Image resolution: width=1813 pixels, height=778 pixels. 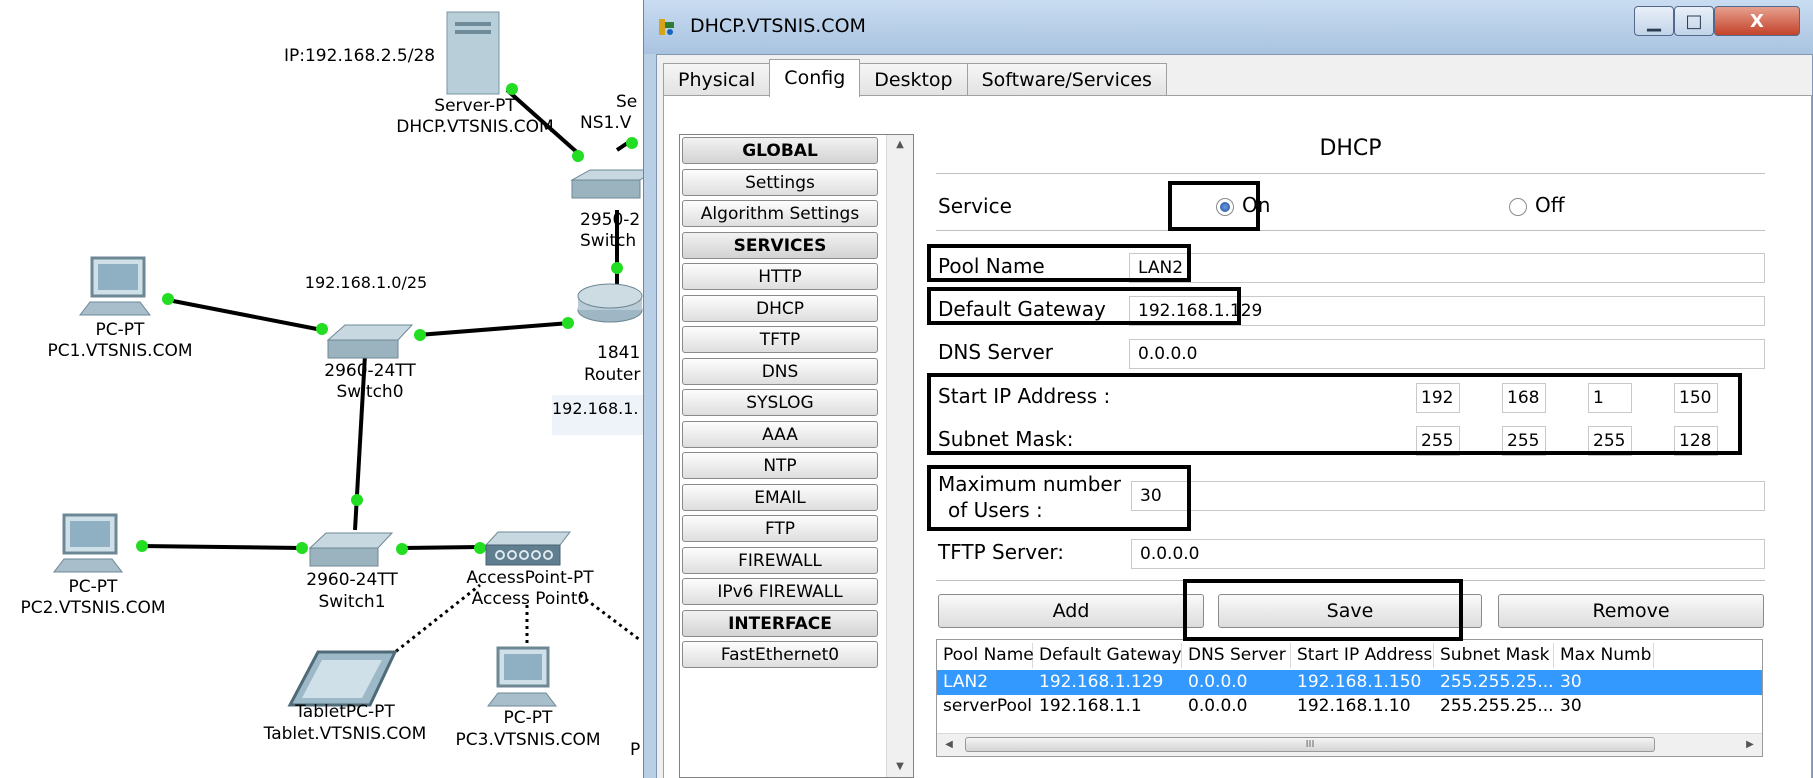 I want to click on nav-item-dhcp: DHCP, so click(x=780, y=308).